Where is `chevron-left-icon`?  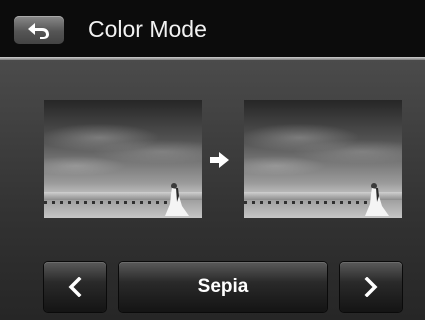
chevron-left-icon is located at coordinates (75, 287).